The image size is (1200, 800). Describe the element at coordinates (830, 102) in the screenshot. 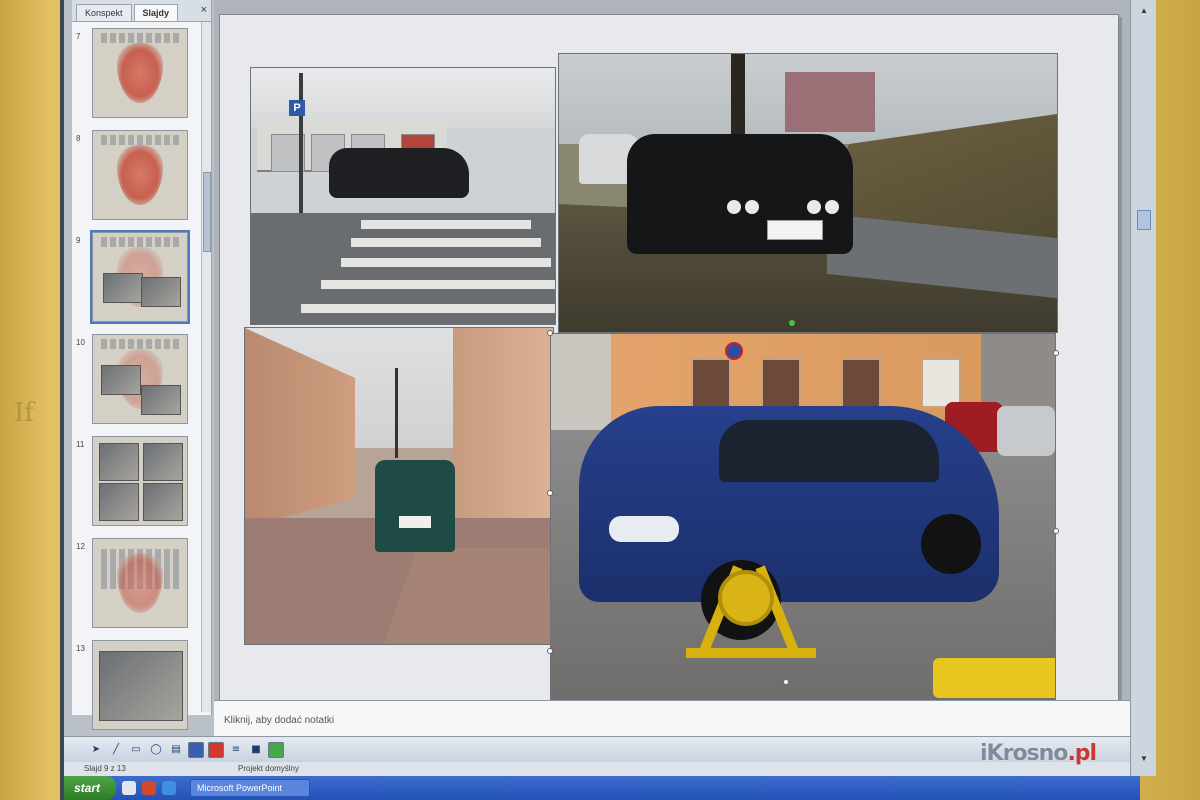

I see `photo-building` at that location.